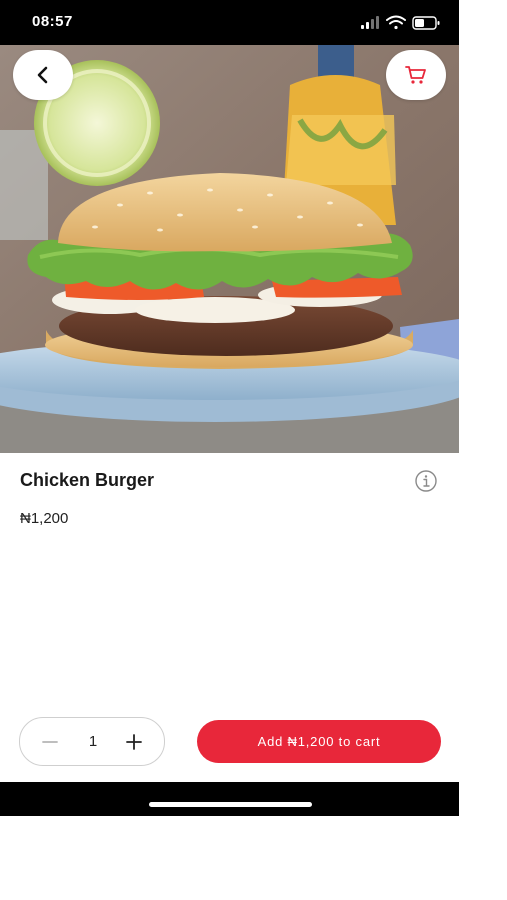 The width and height of the screenshot is (507, 900). Describe the element at coordinates (229, 22) in the screenshot. I see `status-bar: 08:57` at that location.